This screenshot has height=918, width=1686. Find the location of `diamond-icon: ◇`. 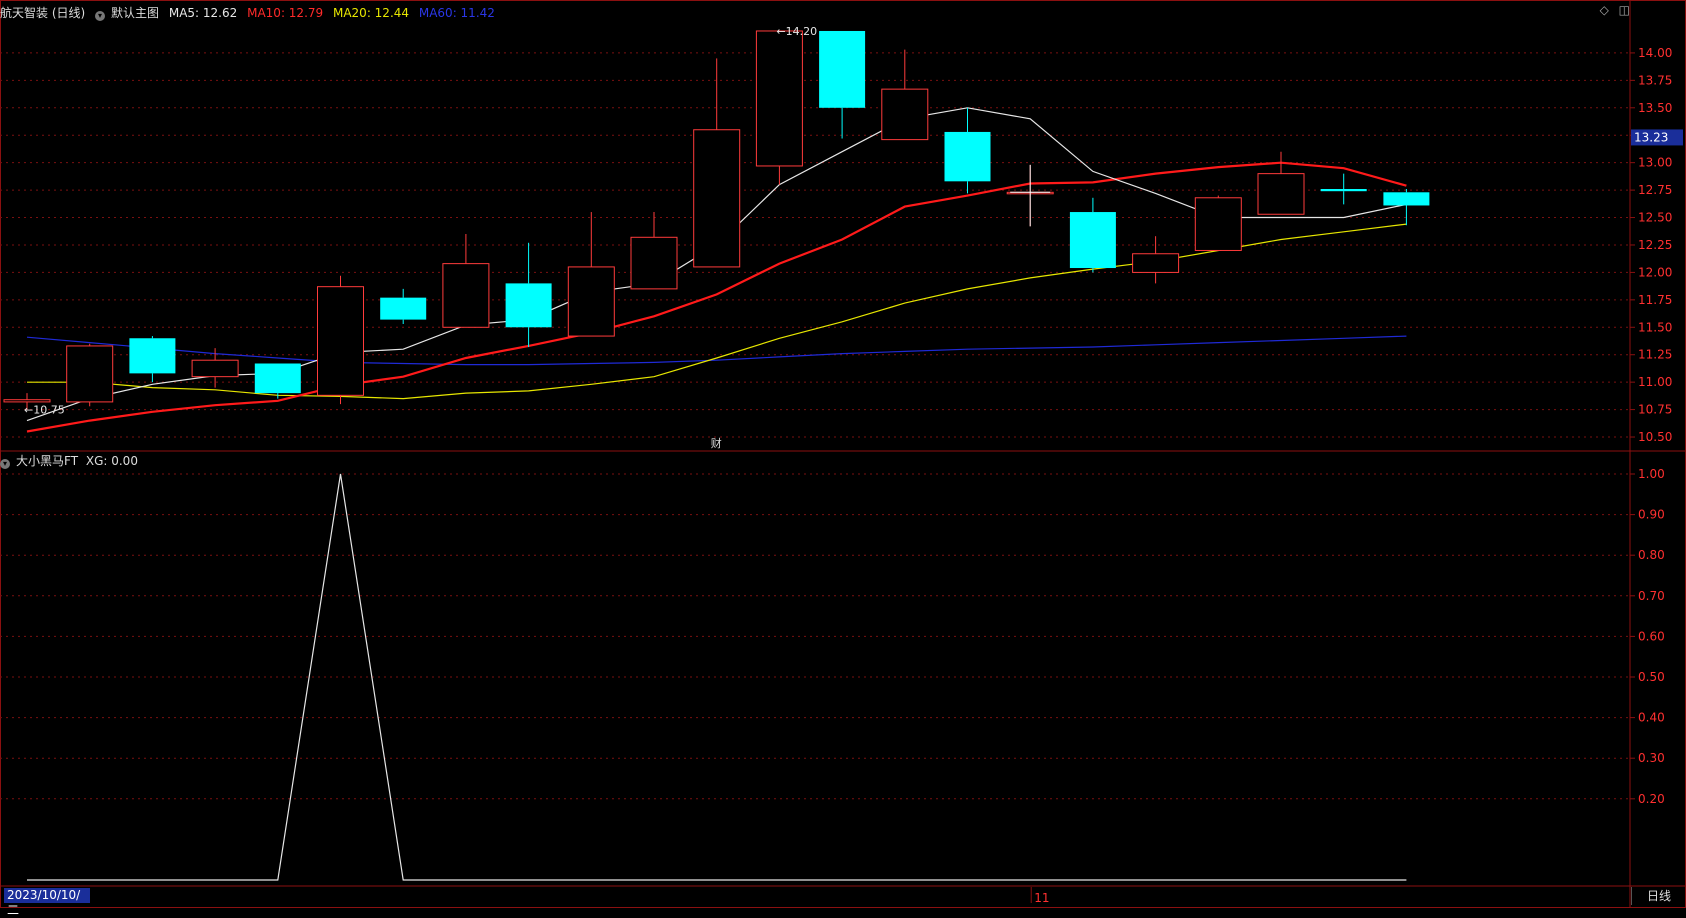

diamond-icon: ◇ is located at coordinates (1604, 10).